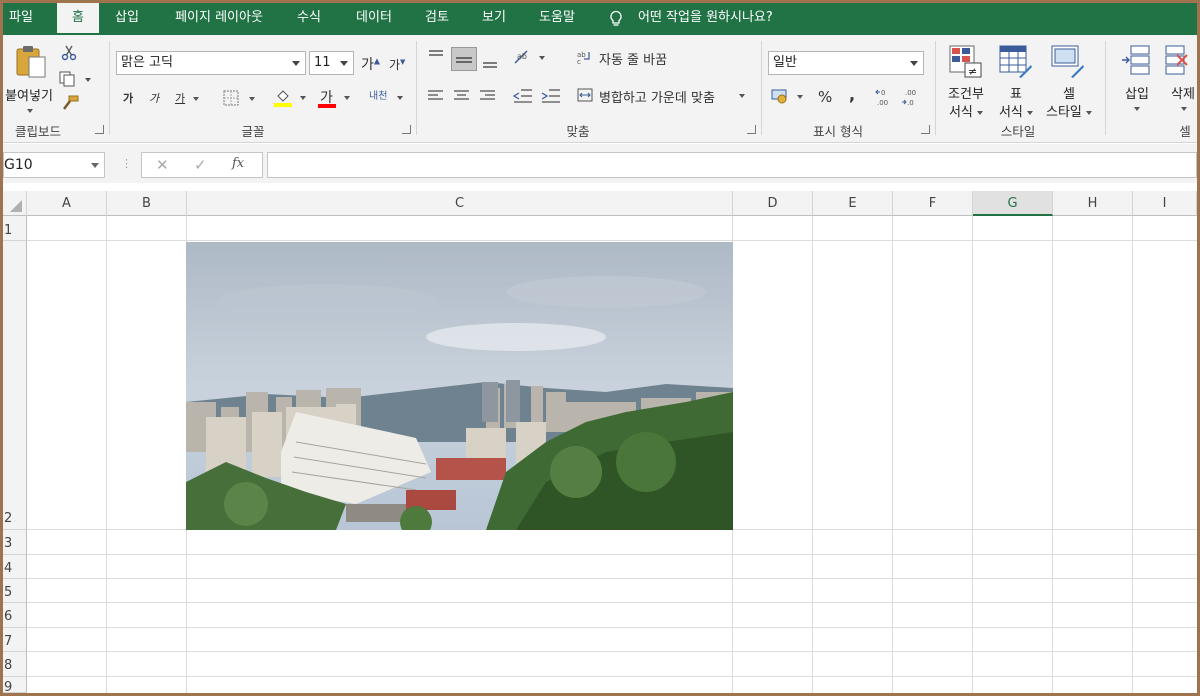 The width and height of the screenshot is (1200, 696). I want to click on clipboard-launcher-icon, so click(99, 129).